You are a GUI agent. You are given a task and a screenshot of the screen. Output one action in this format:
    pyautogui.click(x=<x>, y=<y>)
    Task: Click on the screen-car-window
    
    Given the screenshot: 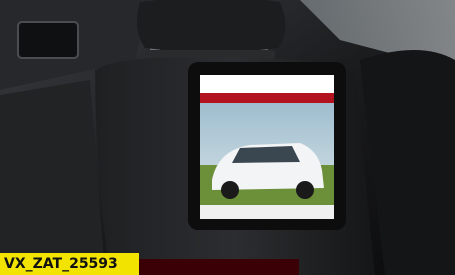 What is the action you would take?
    pyautogui.click(x=266, y=154)
    